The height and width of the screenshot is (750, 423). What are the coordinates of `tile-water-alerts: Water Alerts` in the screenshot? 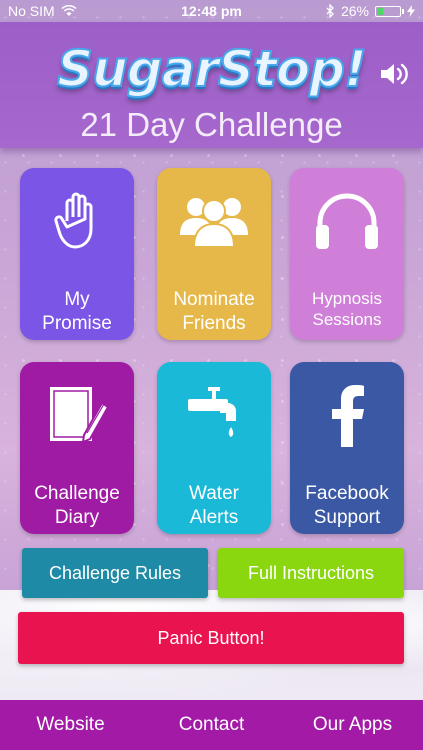 It's located at (214, 448).